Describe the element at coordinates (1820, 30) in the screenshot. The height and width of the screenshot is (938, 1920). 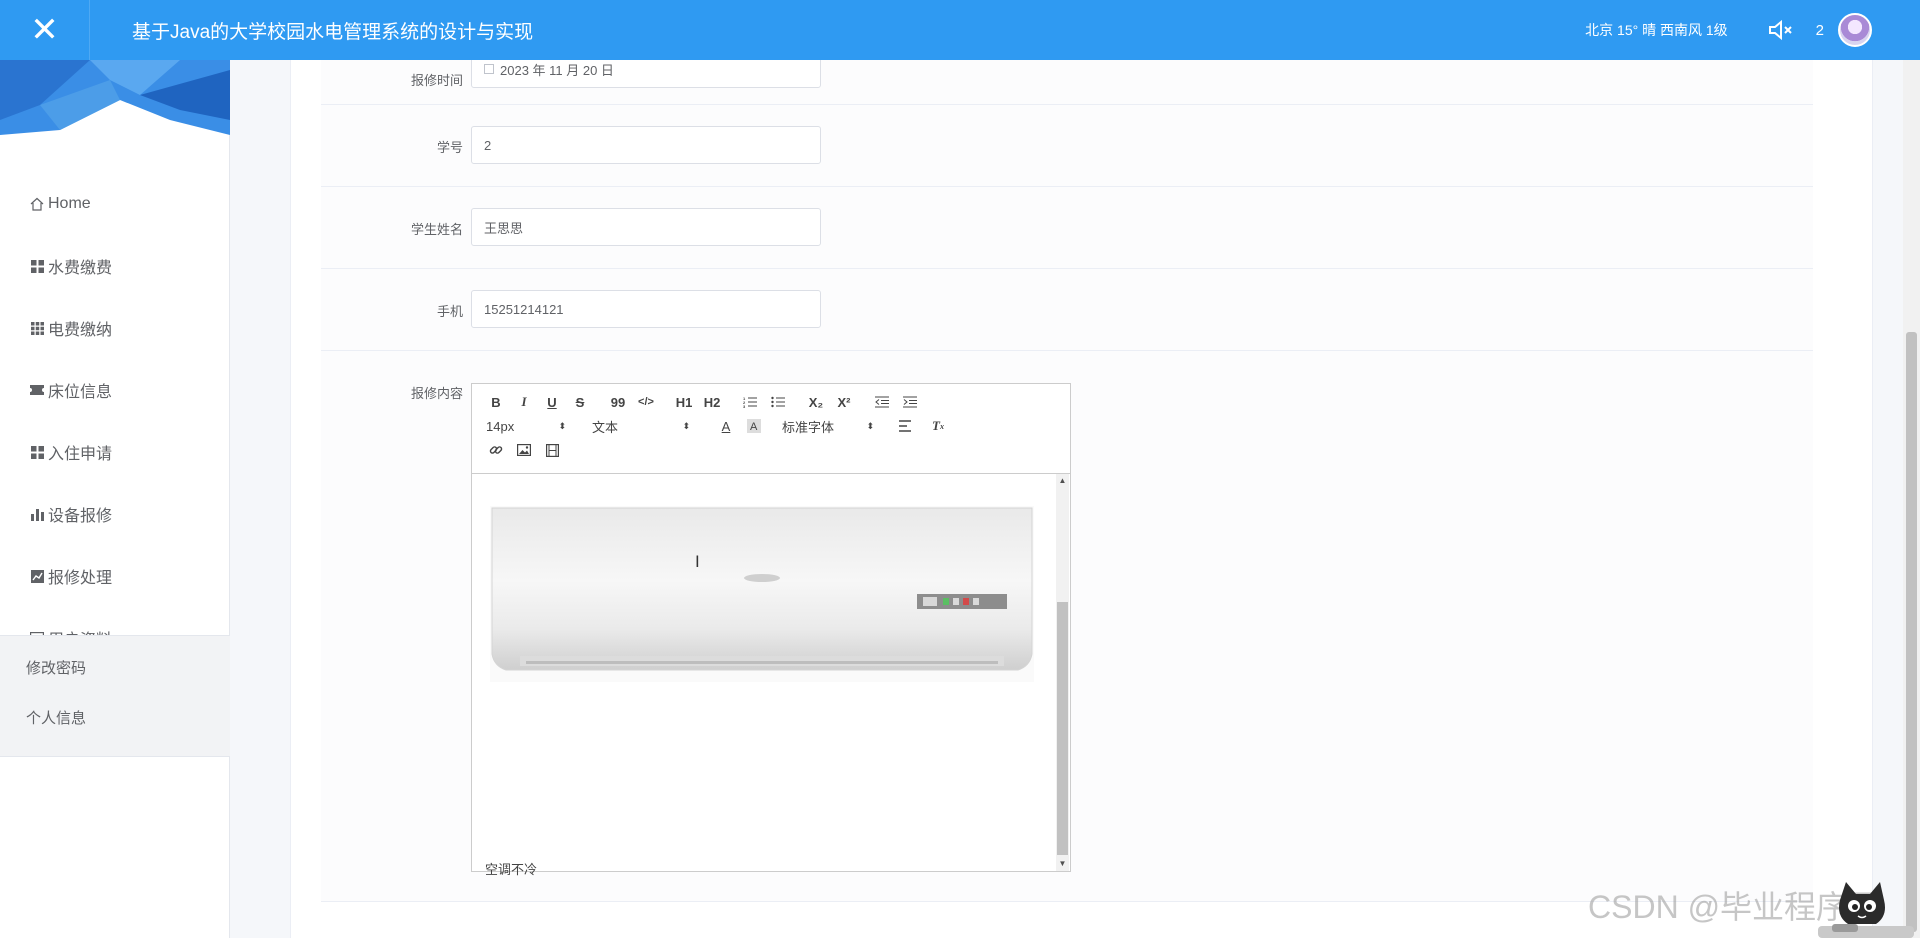
I see `notification-count: 2` at that location.